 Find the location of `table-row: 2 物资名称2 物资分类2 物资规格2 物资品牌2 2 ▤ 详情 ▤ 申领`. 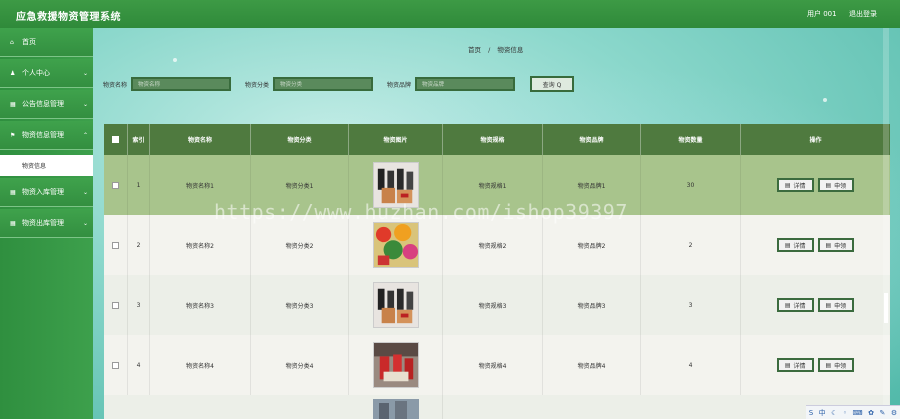

table-row: 2 物资名称2 物资分类2 物资规格2 物资品牌2 2 ▤ 详情 ▤ 申领 is located at coordinates (497, 245).